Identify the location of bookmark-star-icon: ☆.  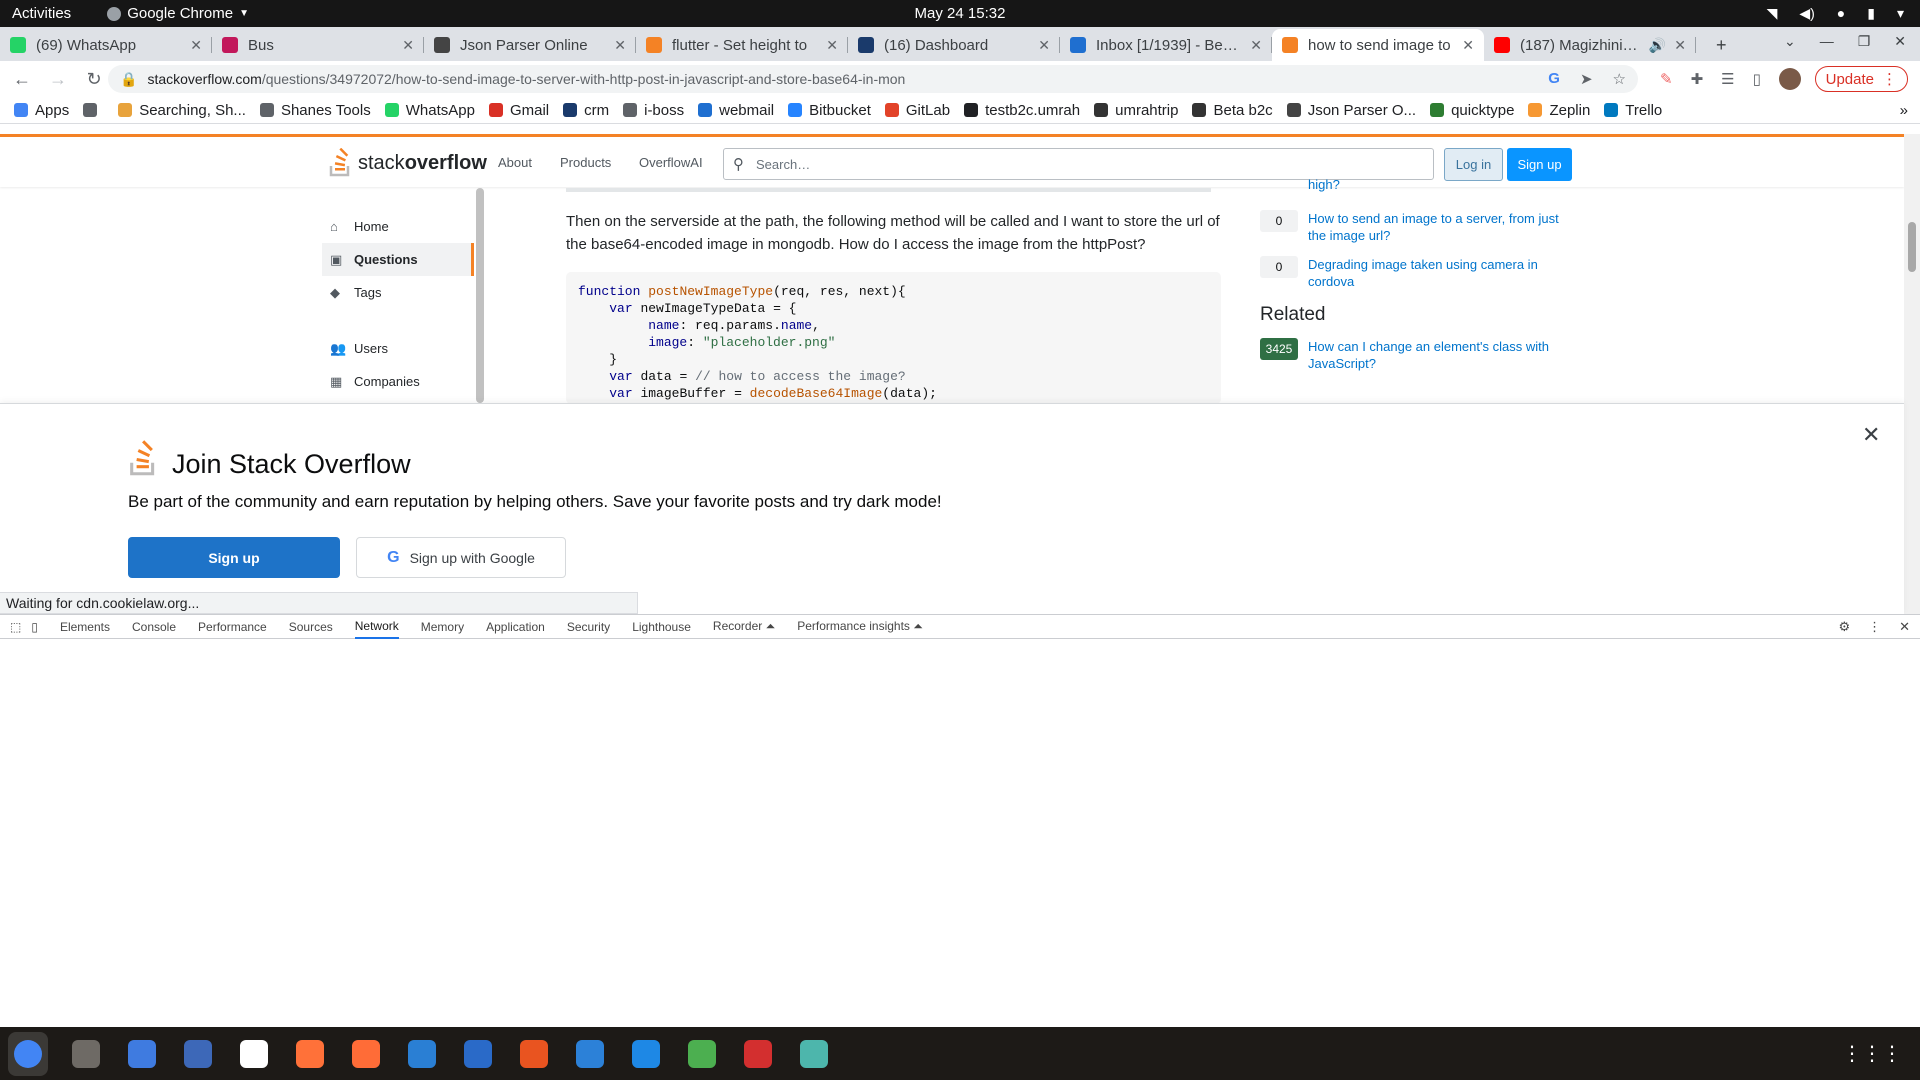
(1619, 79).